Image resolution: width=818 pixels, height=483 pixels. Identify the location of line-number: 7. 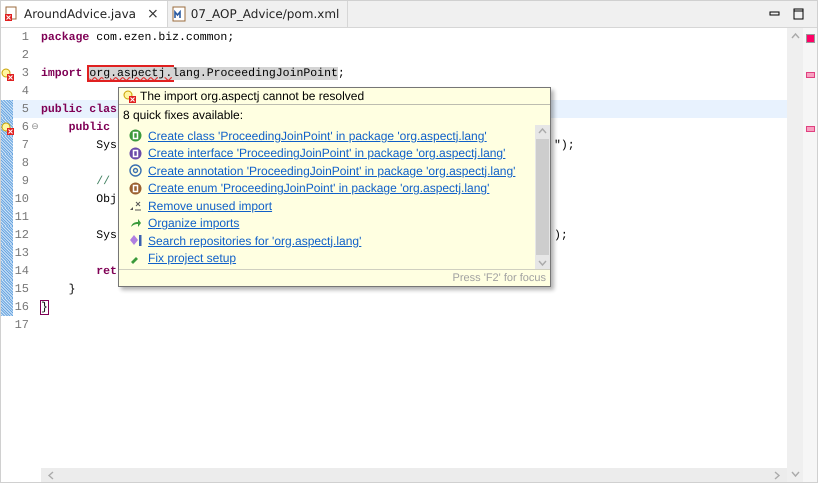
(24, 145).